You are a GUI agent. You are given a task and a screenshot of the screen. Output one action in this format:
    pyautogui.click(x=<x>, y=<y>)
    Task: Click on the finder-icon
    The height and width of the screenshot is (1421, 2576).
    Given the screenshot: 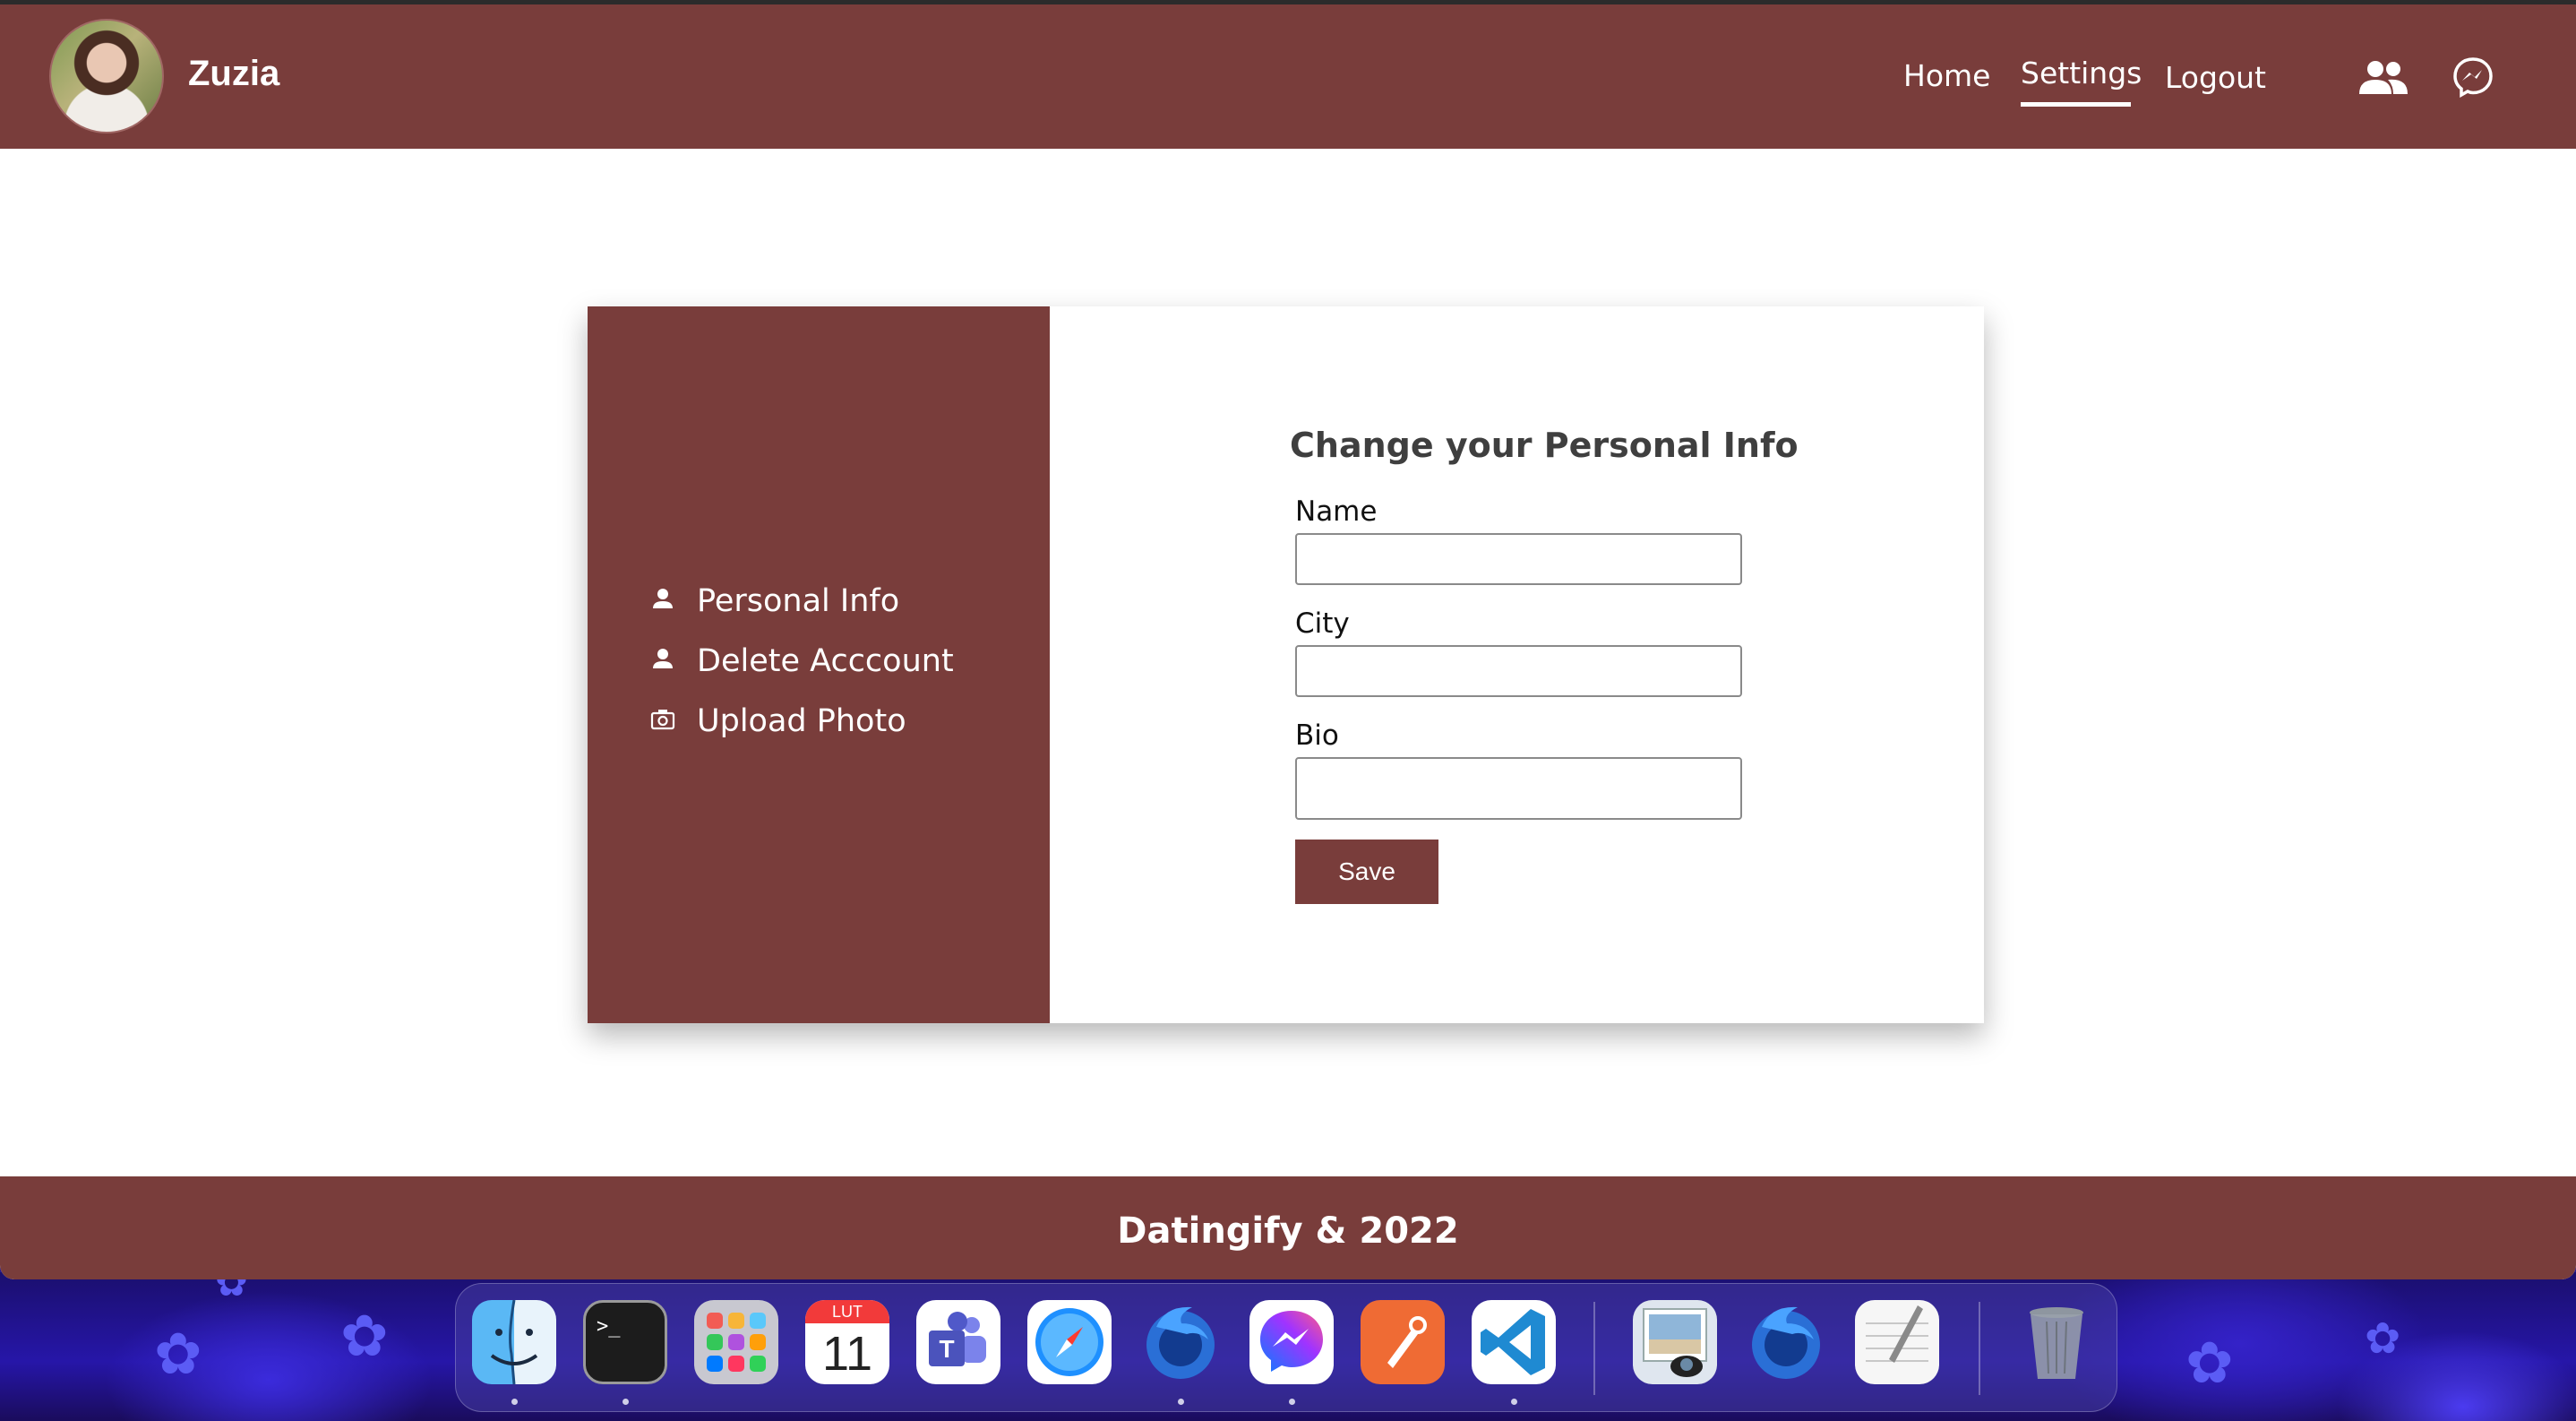 What is the action you would take?
    pyautogui.click(x=514, y=1342)
    